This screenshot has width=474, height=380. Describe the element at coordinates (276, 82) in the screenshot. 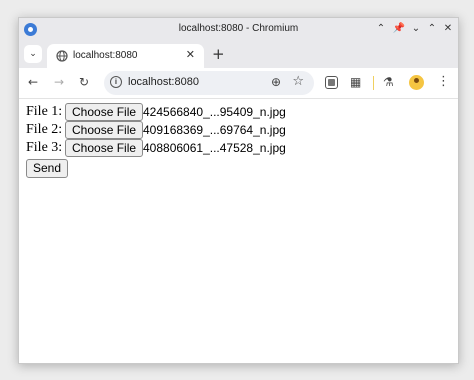

I see `zoom-icon: ⊕` at that location.